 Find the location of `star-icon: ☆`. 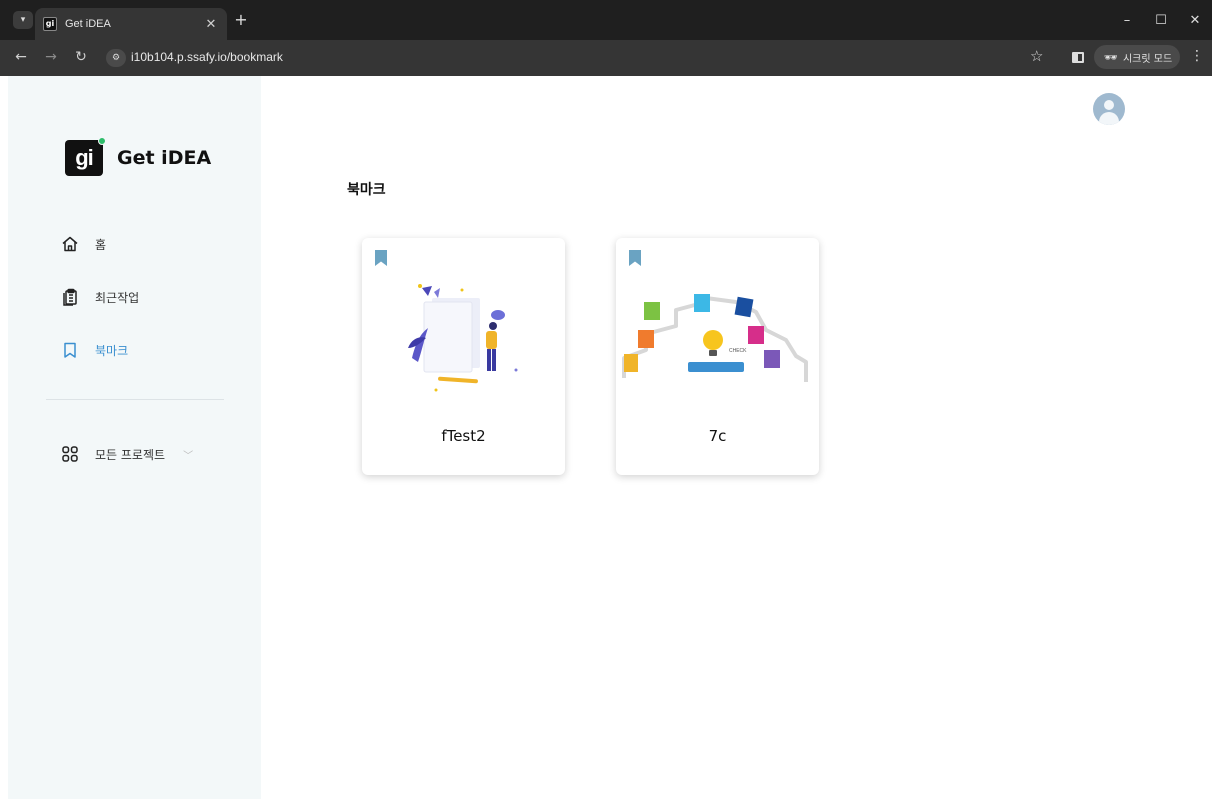

star-icon: ☆ is located at coordinates (1036, 56).